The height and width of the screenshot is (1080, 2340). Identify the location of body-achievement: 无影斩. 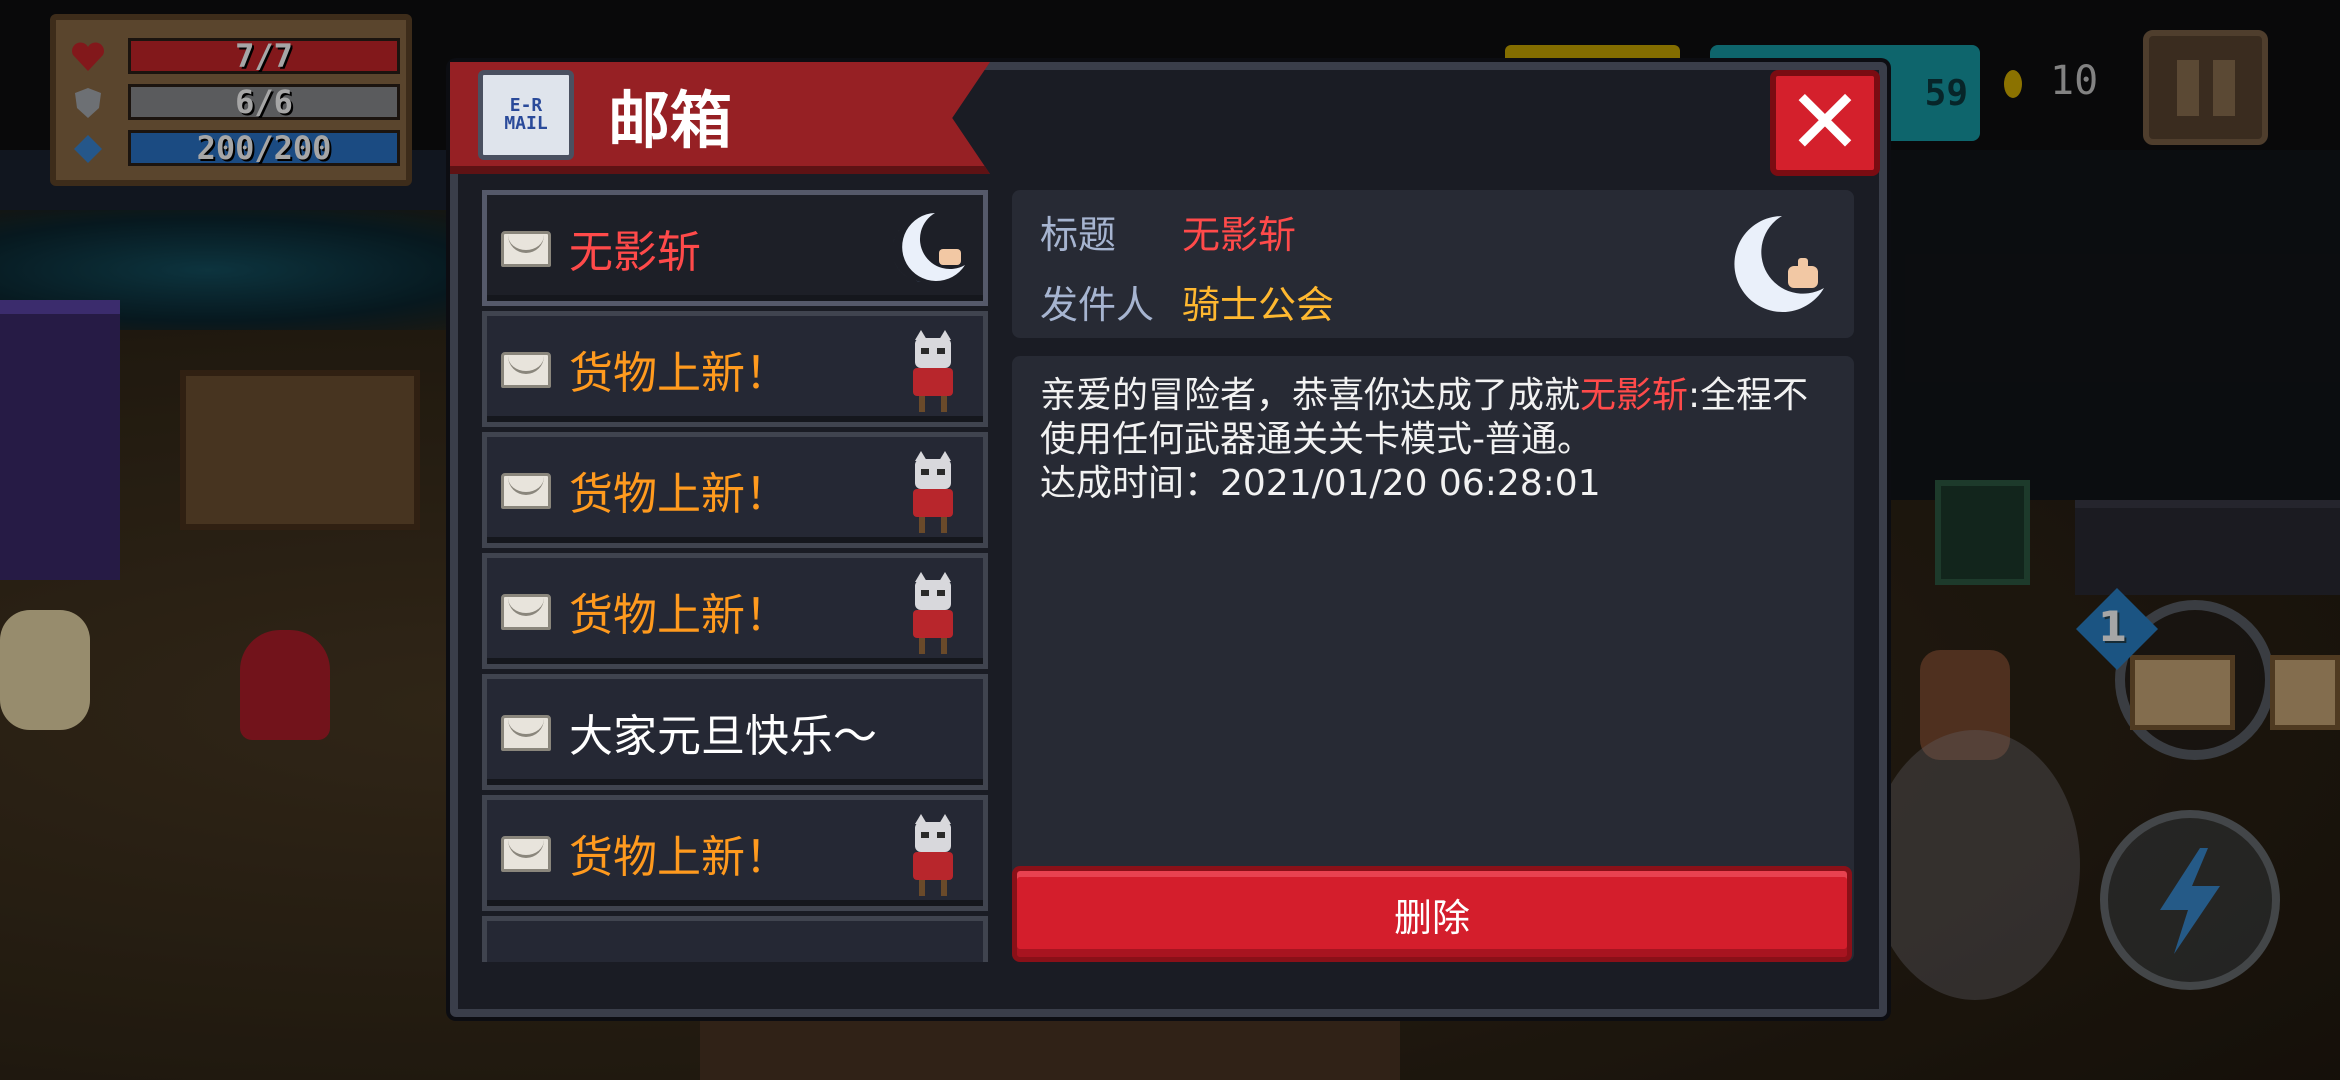
(1634, 395).